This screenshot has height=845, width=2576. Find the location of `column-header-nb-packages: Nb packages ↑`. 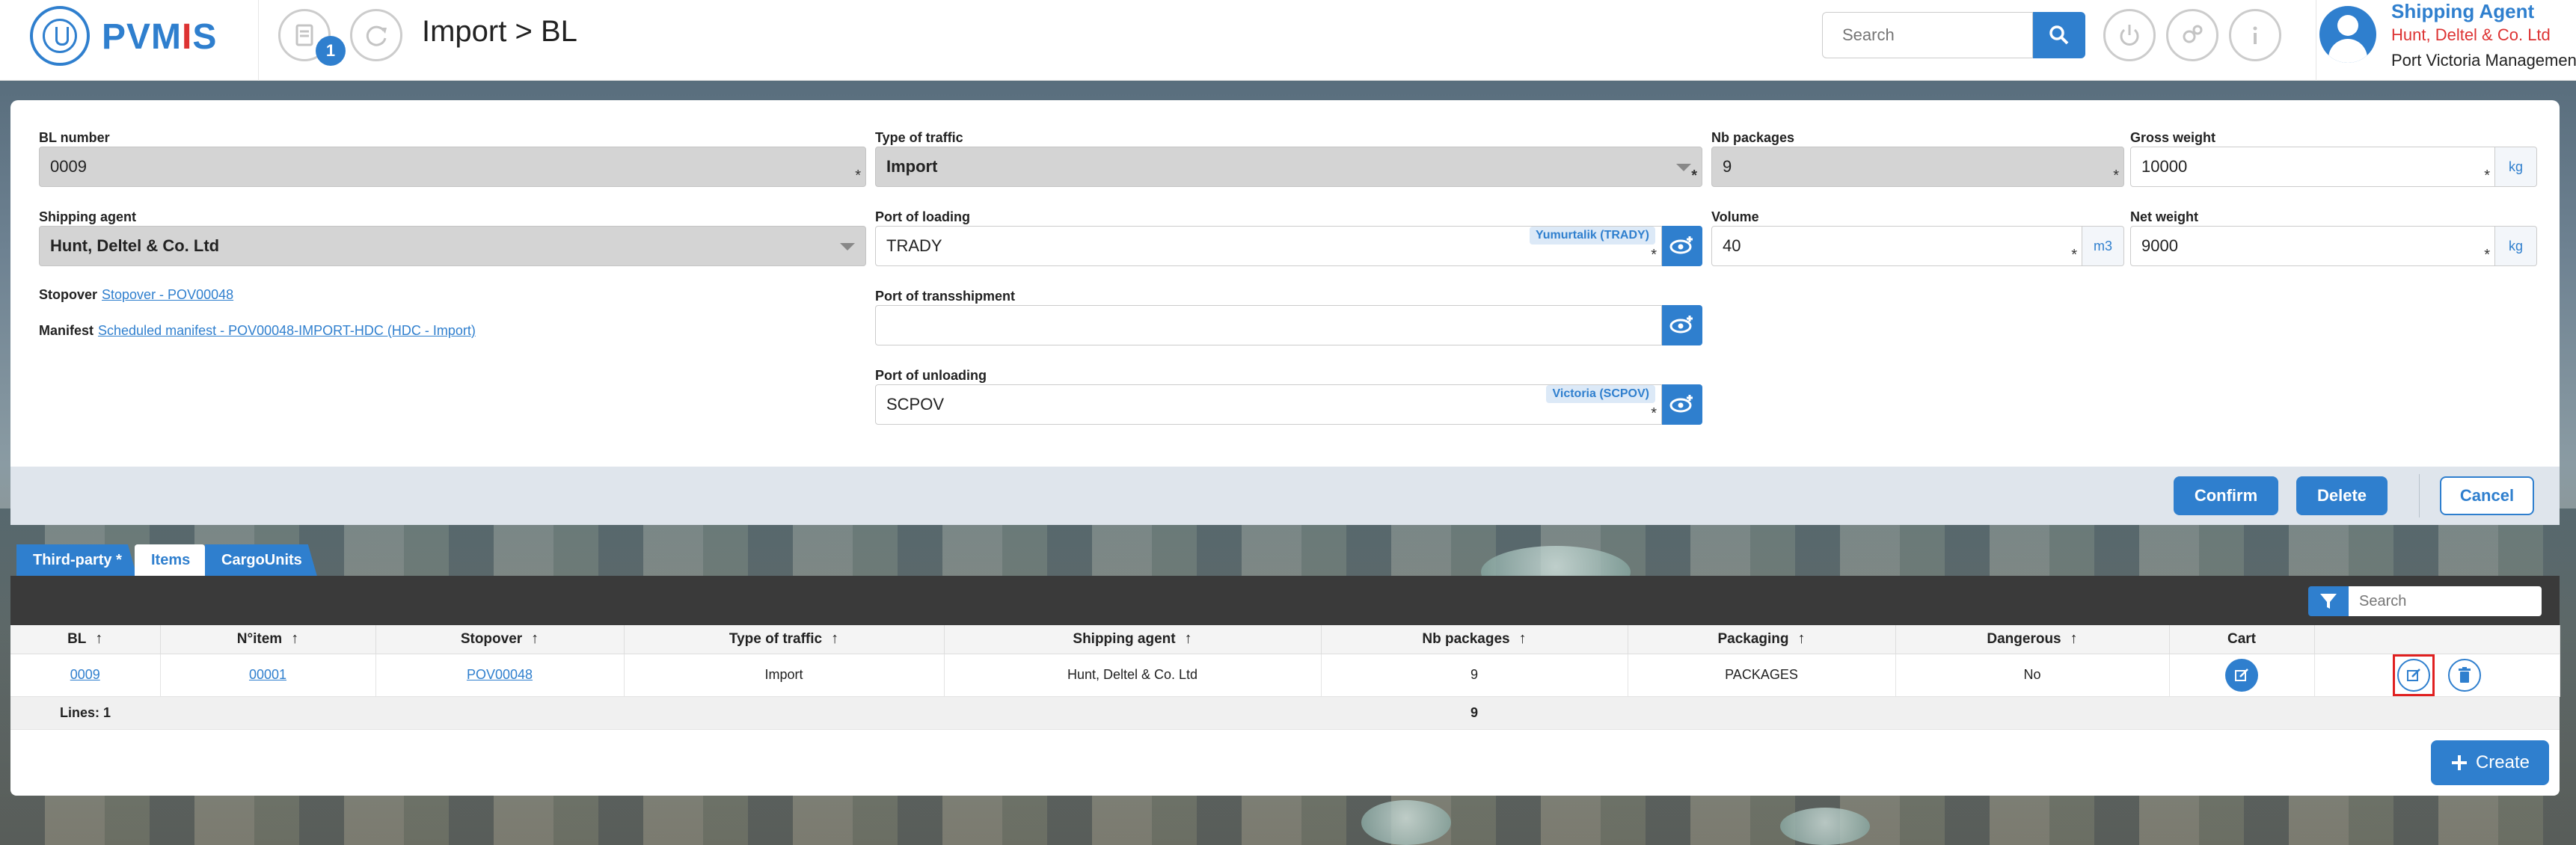

column-header-nb-packages: Nb packages ↑ is located at coordinates (1474, 639).